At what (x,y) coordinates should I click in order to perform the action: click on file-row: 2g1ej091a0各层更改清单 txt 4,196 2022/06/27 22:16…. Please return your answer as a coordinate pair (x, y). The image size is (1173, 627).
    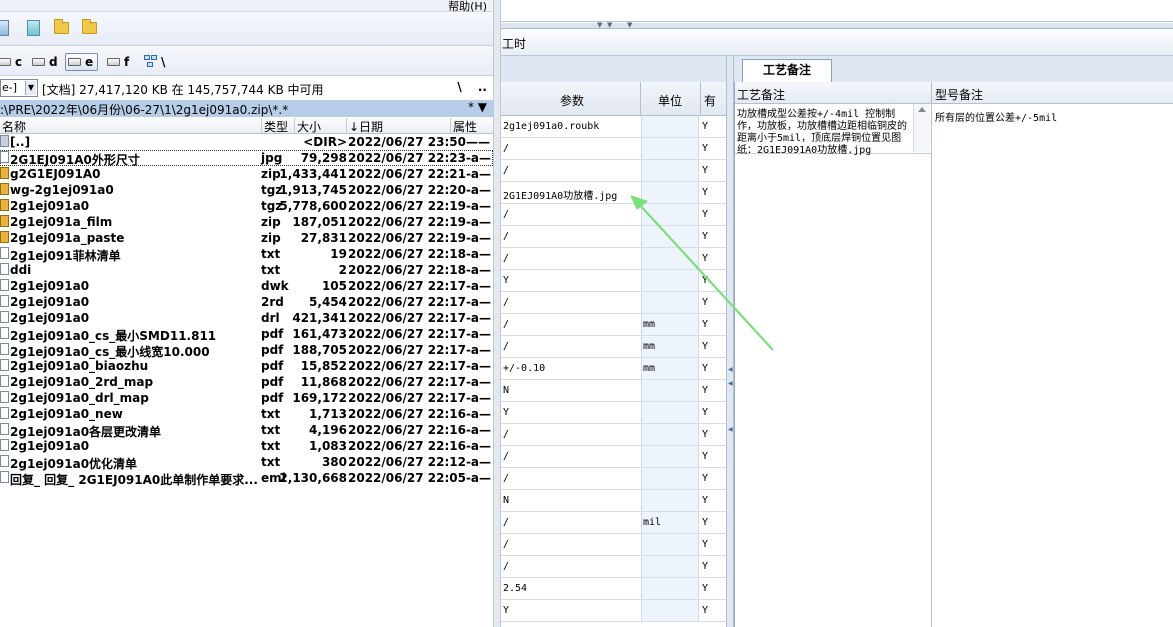
    Looking at the image, I should click on (246, 430).